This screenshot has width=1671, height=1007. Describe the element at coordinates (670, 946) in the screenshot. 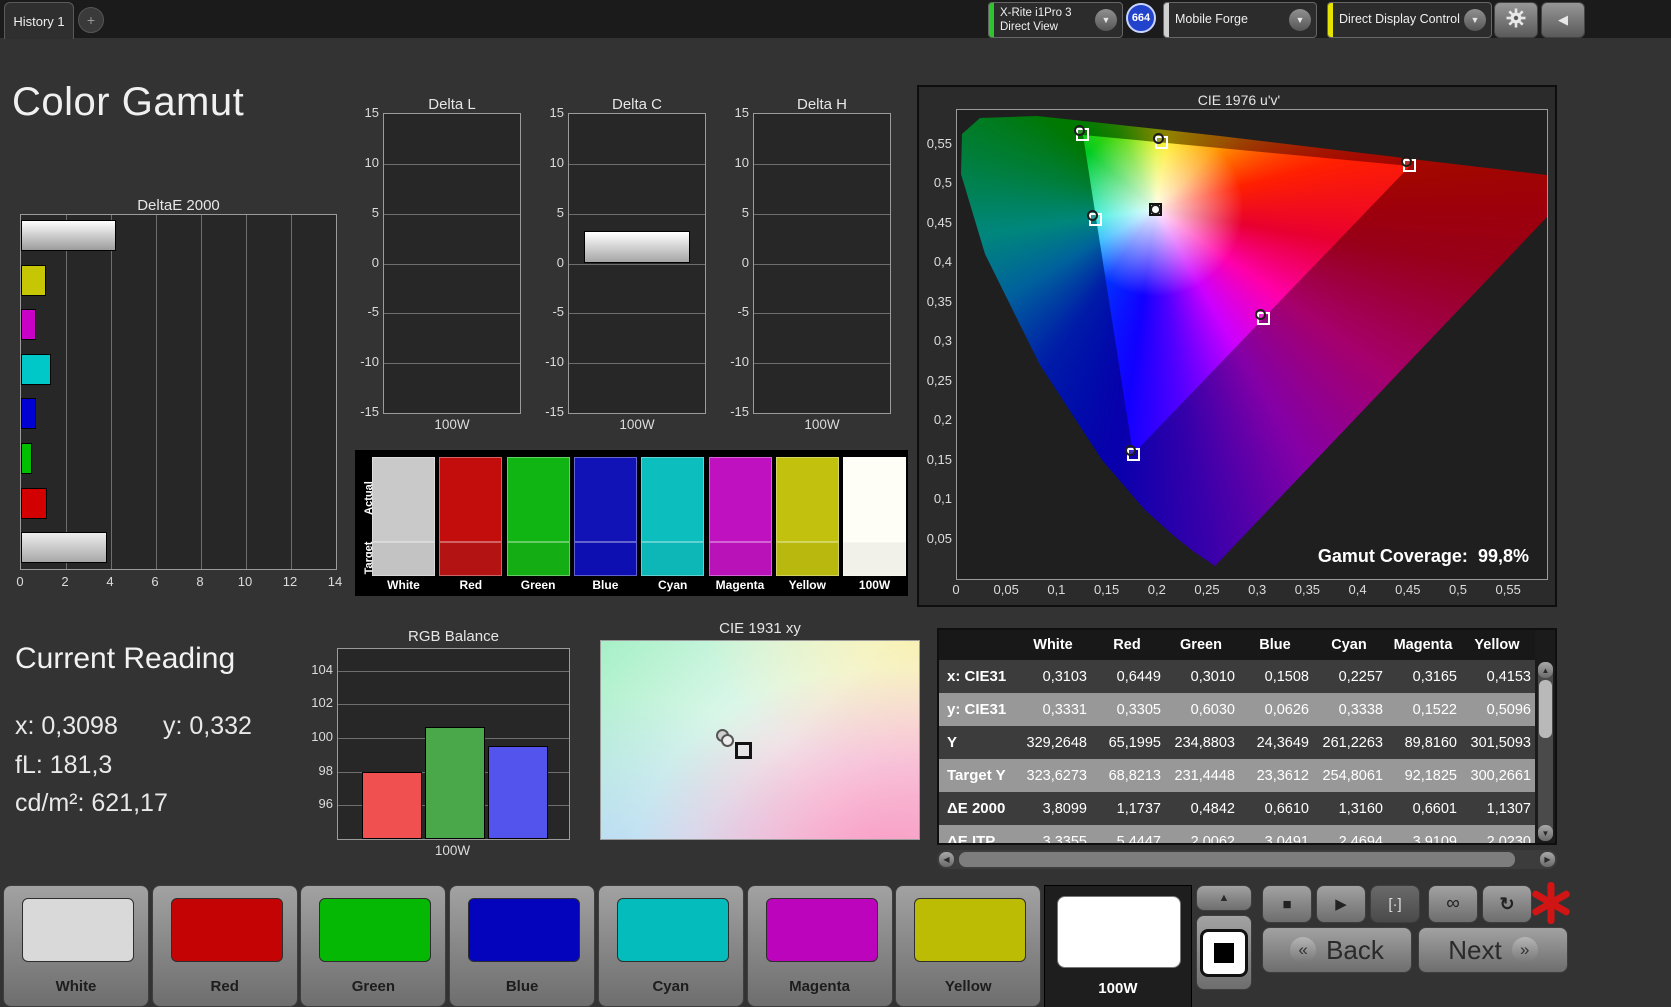

I see `pattern-button-cyan: Cyan` at that location.